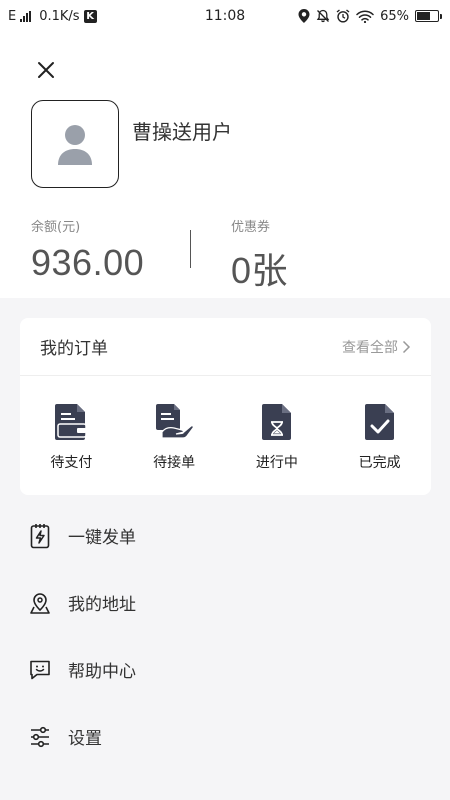 The height and width of the screenshot is (800, 450). What do you see at coordinates (394, 16) in the screenshot?
I see `battery-percent: 65%` at bounding box center [394, 16].